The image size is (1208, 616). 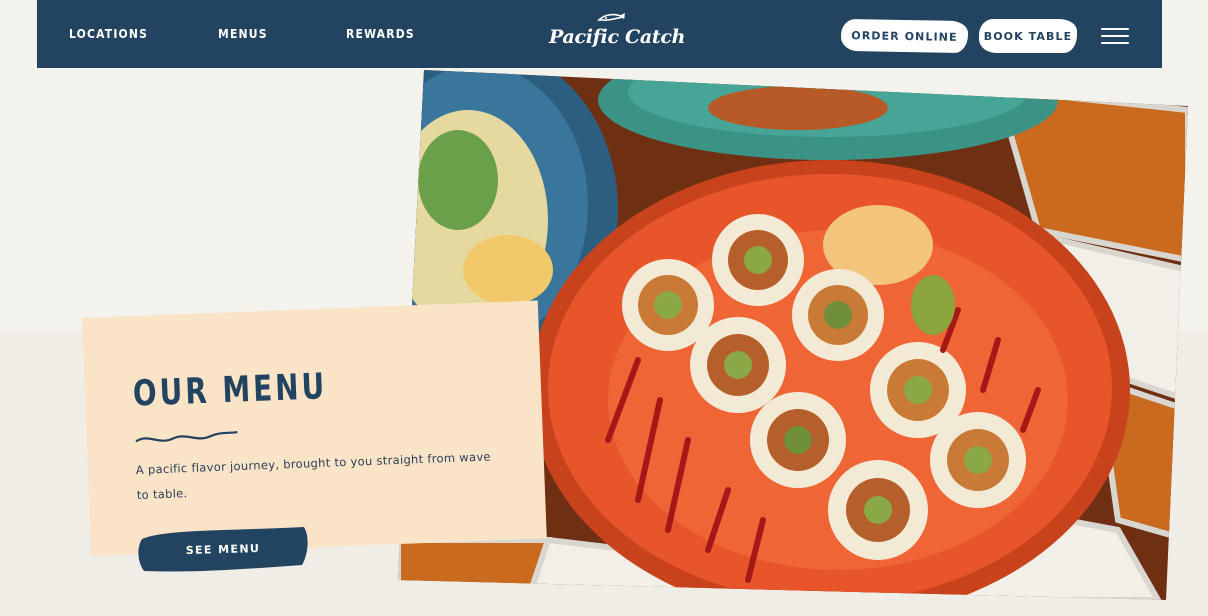 What do you see at coordinates (186, 437) in the screenshot?
I see `wave-divider-icon` at bounding box center [186, 437].